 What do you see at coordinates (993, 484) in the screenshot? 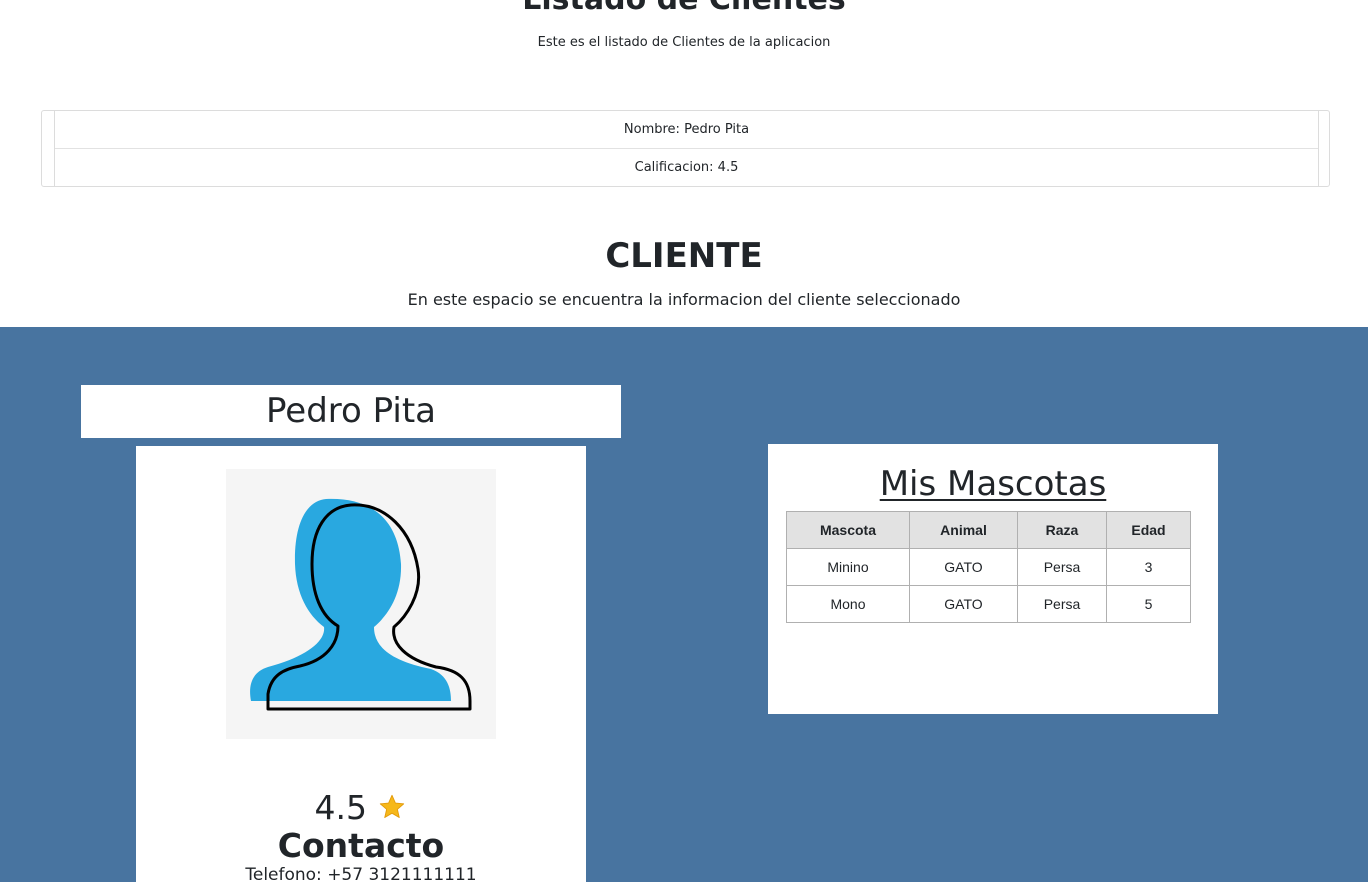
I see `pets-title: Mis Mascotas` at bounding box center [993, 484].